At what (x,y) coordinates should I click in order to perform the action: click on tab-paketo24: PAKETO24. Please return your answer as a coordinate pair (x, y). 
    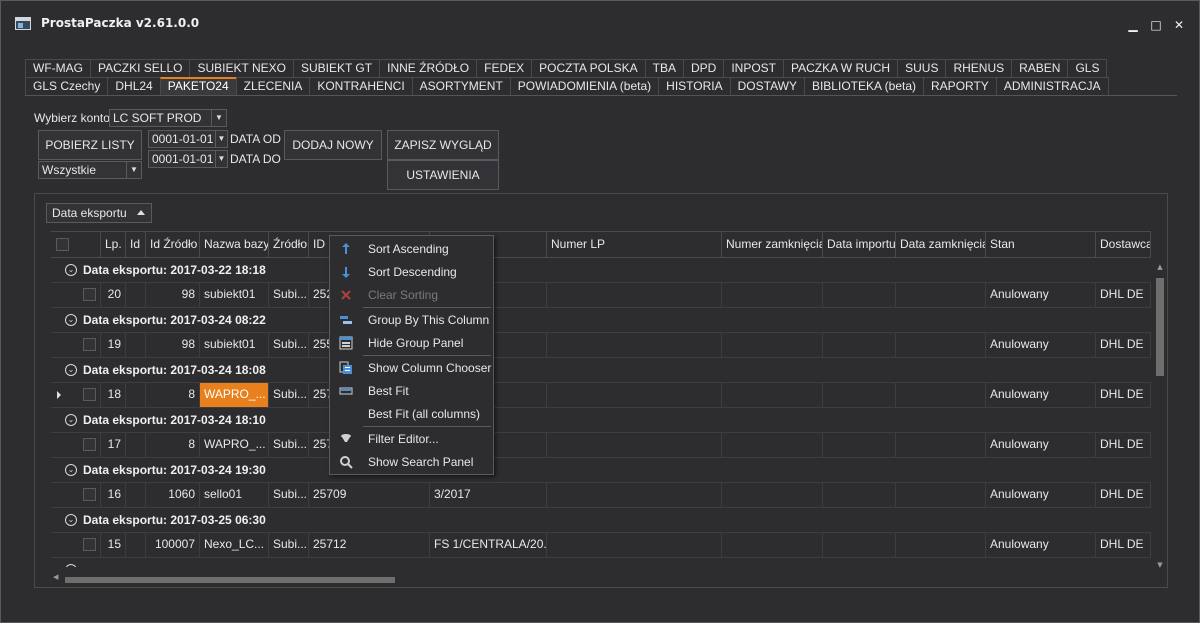
    Looking at the image, I should click on (198, 86).